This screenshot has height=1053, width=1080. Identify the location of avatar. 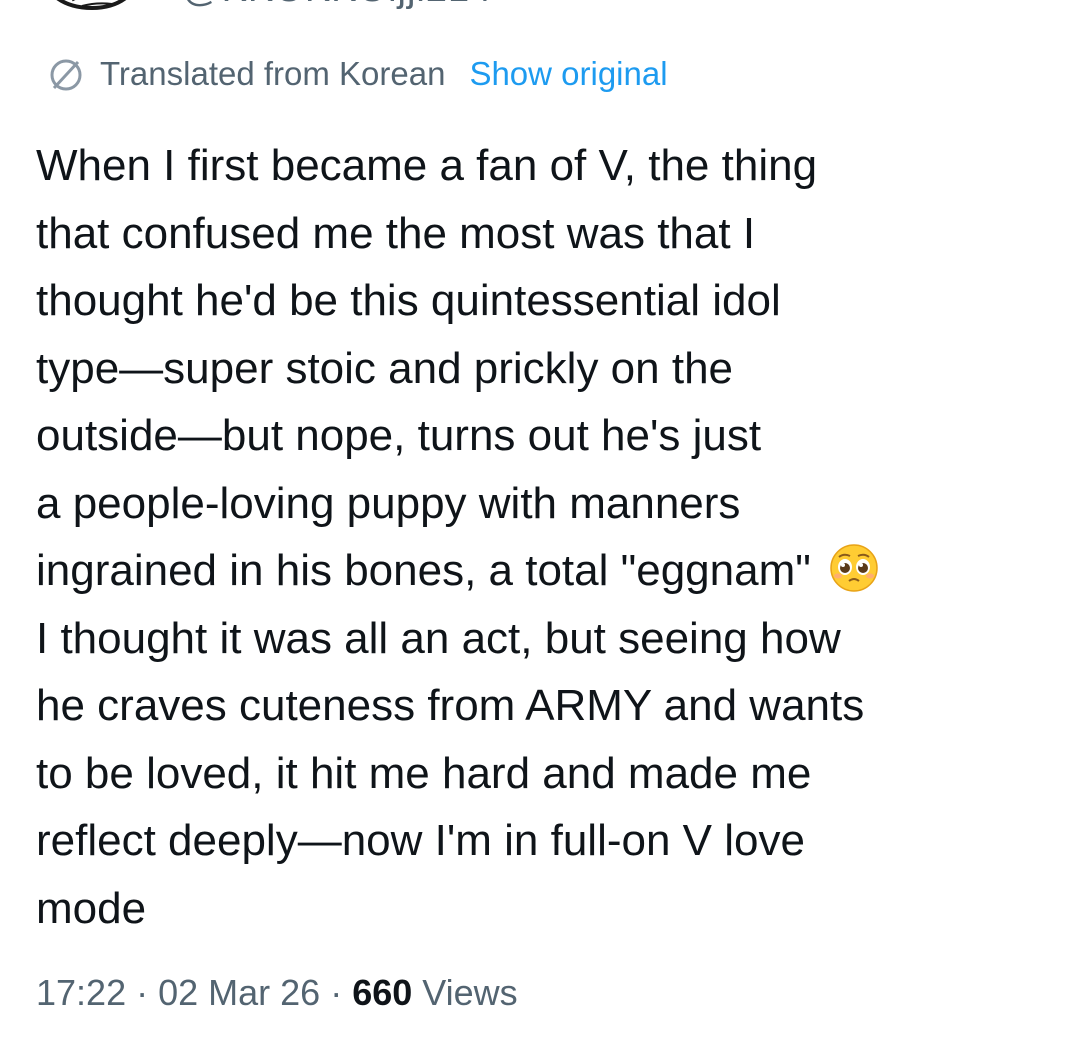
(92, 7).